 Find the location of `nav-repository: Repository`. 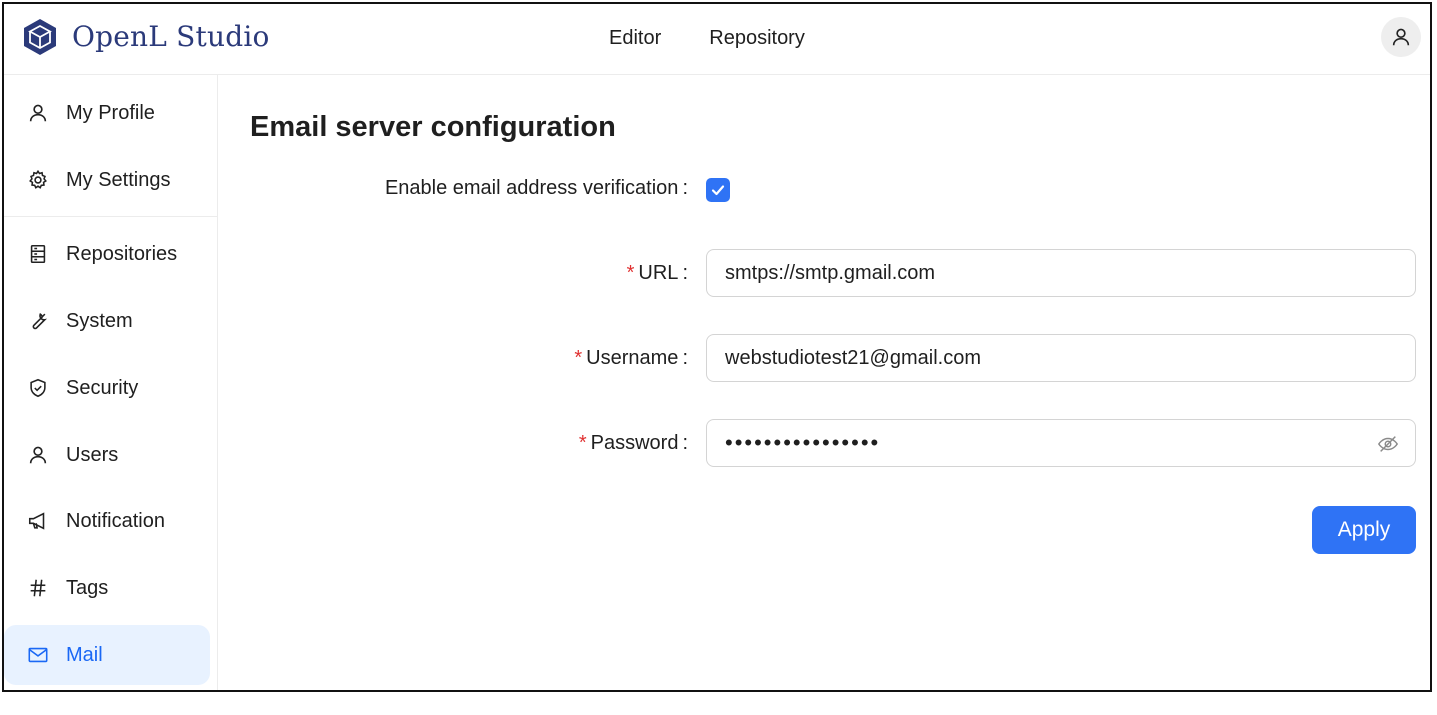

nav-repository: Repository is located at coordinates (757, 38).